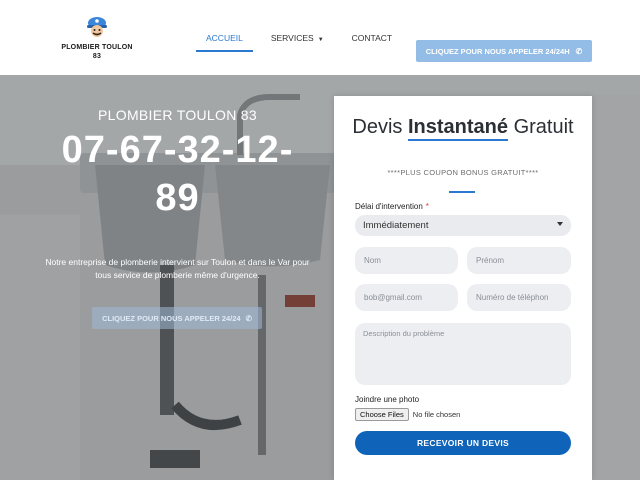 This screenshot has width=640, height=480. Describe the element at coordinates (436, 414) in the screenshot. I see `file-status: No file chosen` at that location.